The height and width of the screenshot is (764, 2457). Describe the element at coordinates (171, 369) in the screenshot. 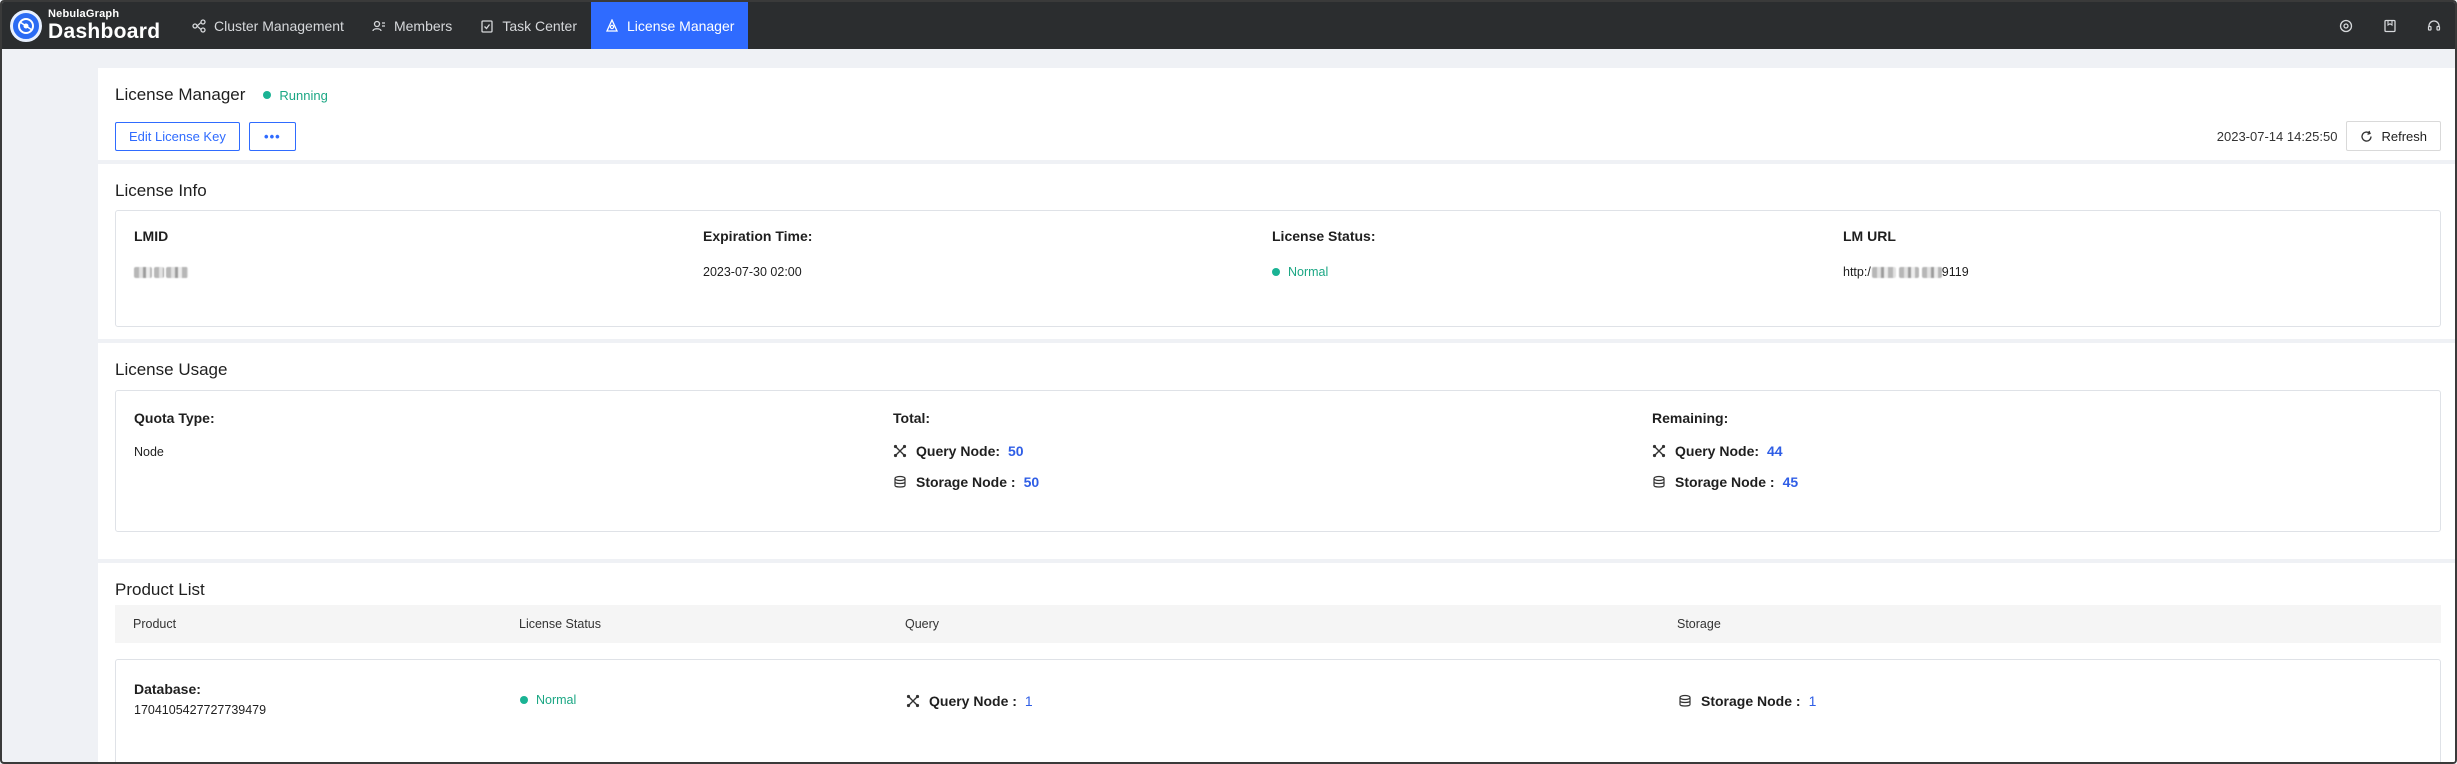

I see `section-title: License Usage` at that location.